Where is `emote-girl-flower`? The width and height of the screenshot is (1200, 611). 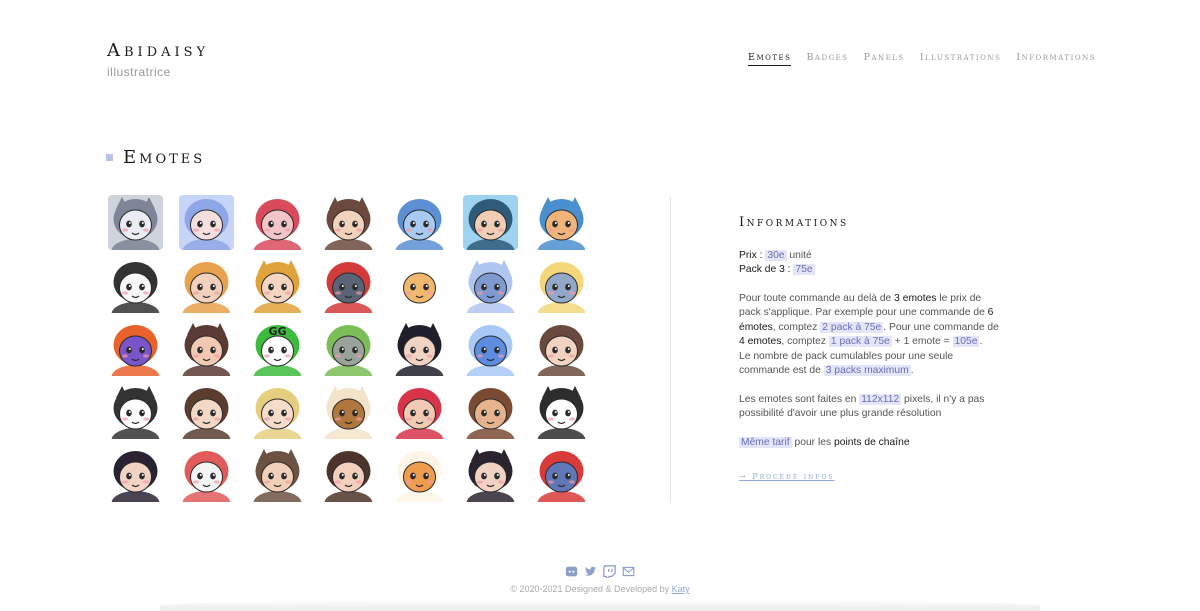 emote-girl-flower is located at coordinates (135, 474).